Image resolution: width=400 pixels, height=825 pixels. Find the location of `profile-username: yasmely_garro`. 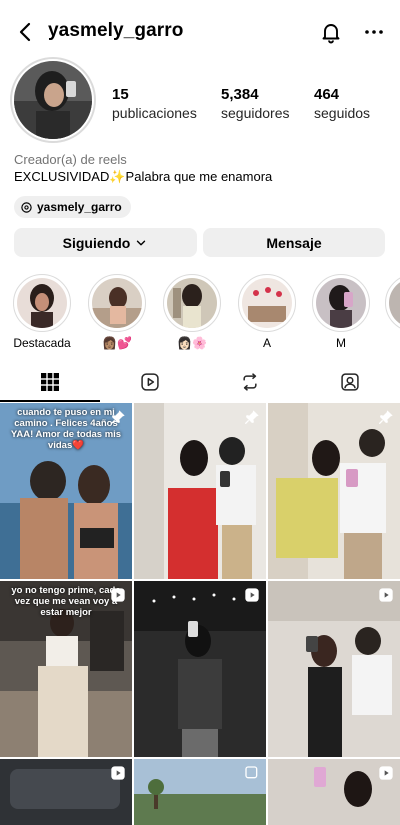

profile-username: yasmely_garro is located at coordinates (116, 30).